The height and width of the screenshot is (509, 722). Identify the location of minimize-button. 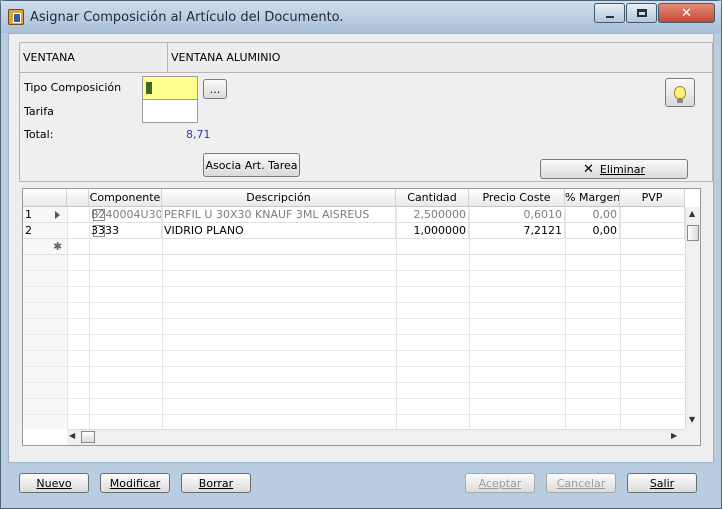
(609, 13).